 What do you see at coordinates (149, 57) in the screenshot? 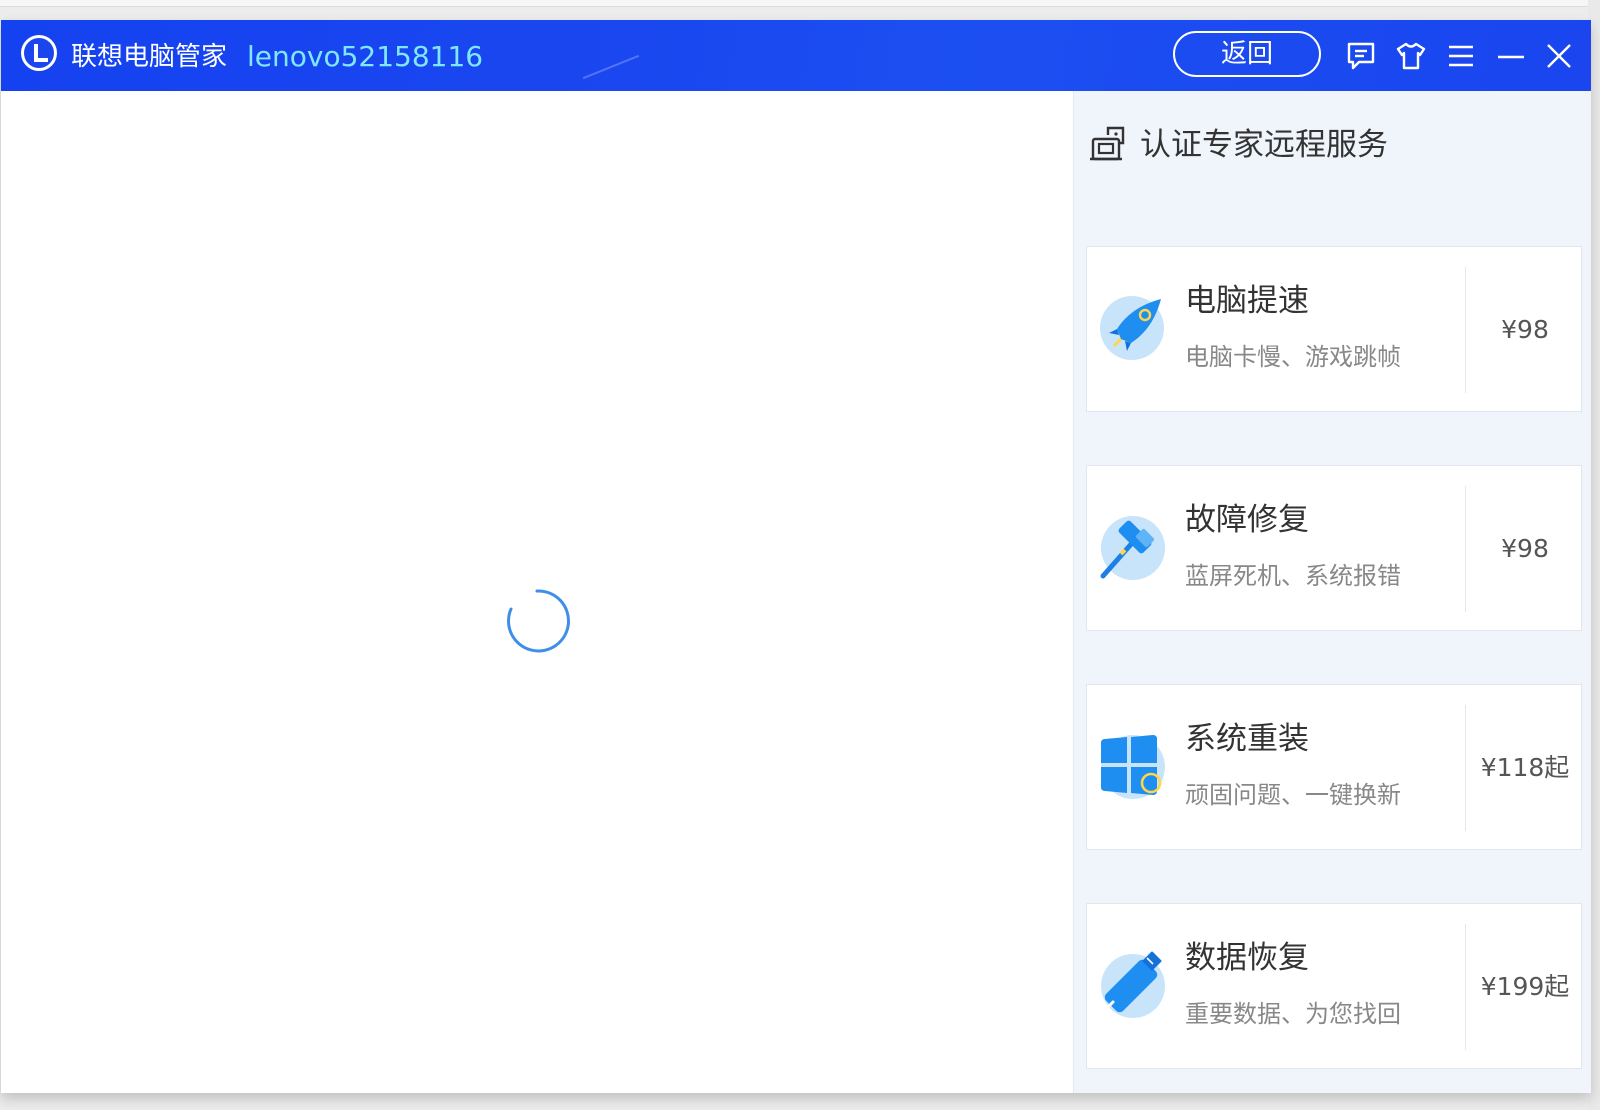
I see `app-title: 联想电脑管家` at bounding box center [149, 57].